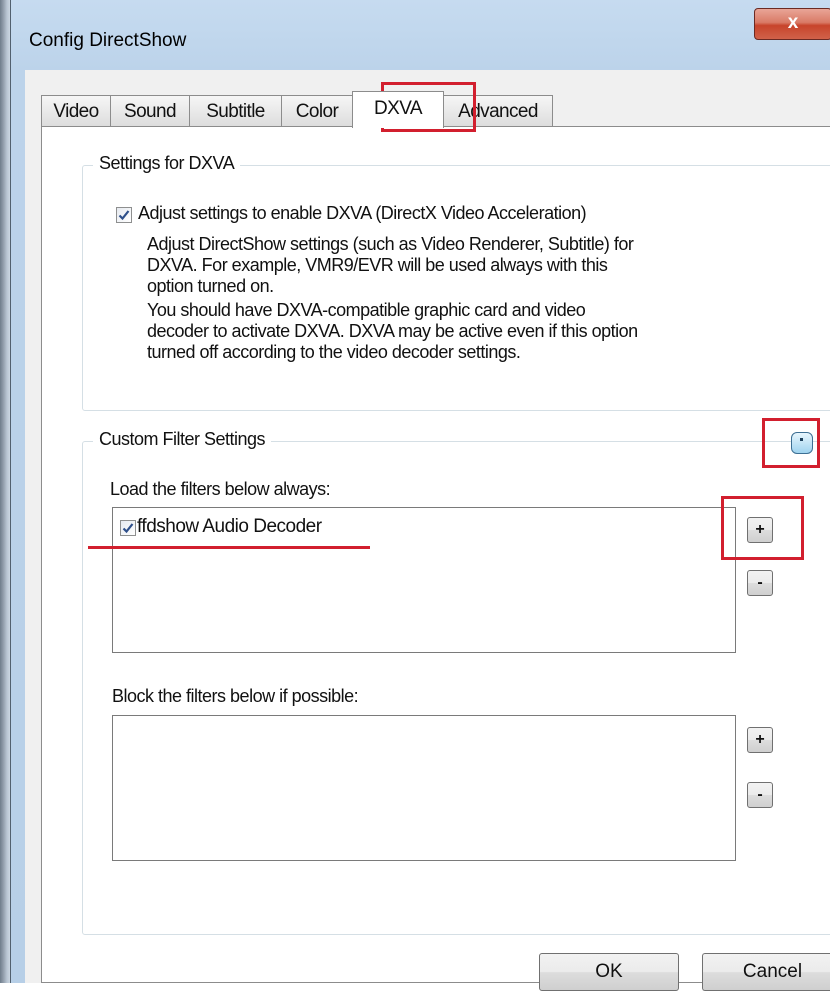 Image resolution: width=830 pixels, height=991 pixels. What do you see at coordinates (760, 795) in the screenshot?
I see `remove-block-filter-button: -` at bounding box center [760, 795].